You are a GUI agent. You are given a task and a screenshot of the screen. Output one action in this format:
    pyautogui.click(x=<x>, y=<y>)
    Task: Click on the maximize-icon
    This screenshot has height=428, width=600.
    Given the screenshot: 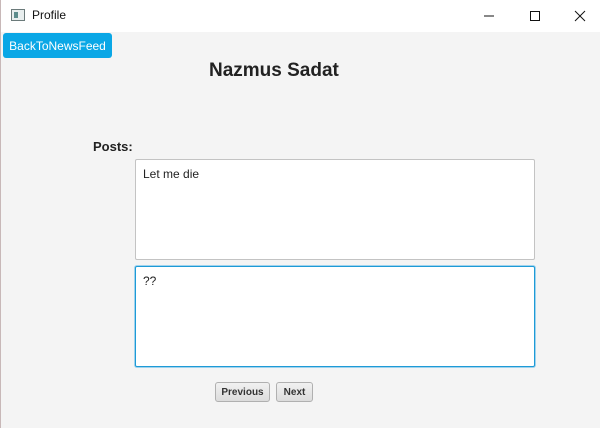 What is the action you would take?
    pyautogui.click(x=535, y=16)
    